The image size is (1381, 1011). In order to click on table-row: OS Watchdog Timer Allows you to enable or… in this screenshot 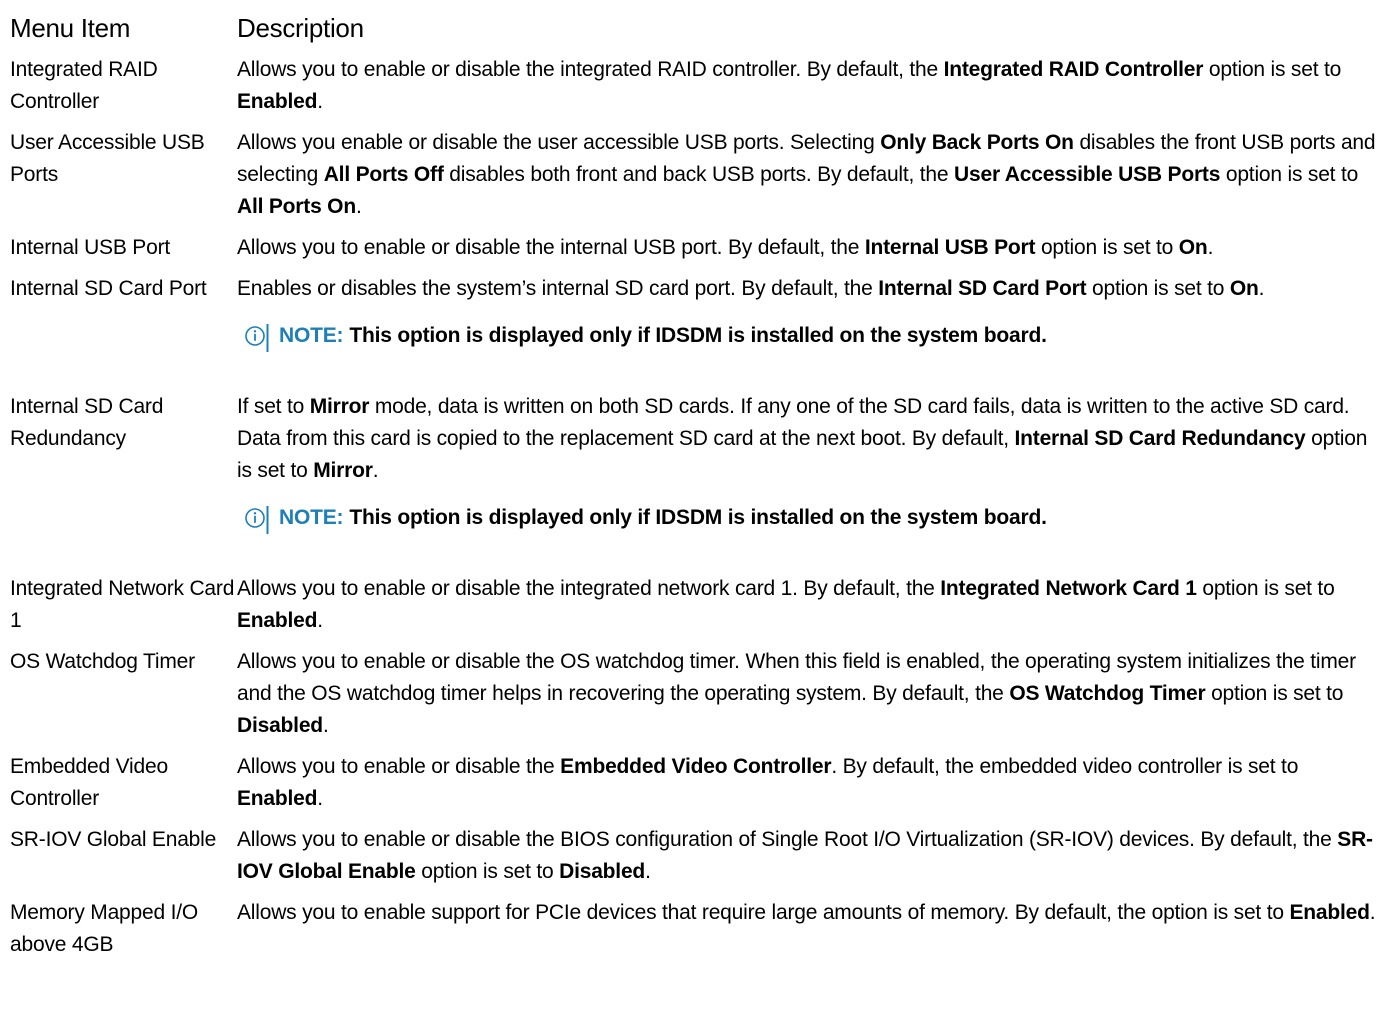, I will do `click(694, 694)`.